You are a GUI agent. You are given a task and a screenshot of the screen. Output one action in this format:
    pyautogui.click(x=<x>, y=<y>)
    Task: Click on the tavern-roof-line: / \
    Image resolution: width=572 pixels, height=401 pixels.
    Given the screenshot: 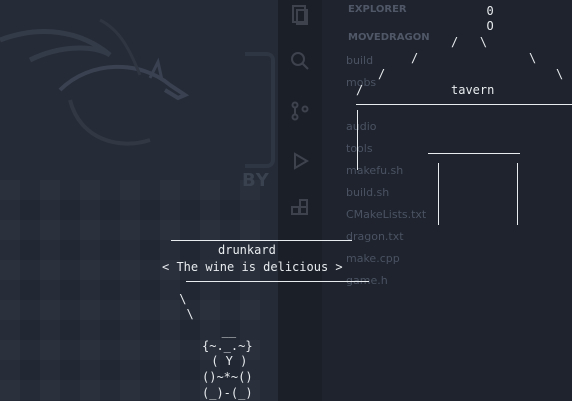 What is the action you would take?
    pyautogui.click(x=469, y=42)
    